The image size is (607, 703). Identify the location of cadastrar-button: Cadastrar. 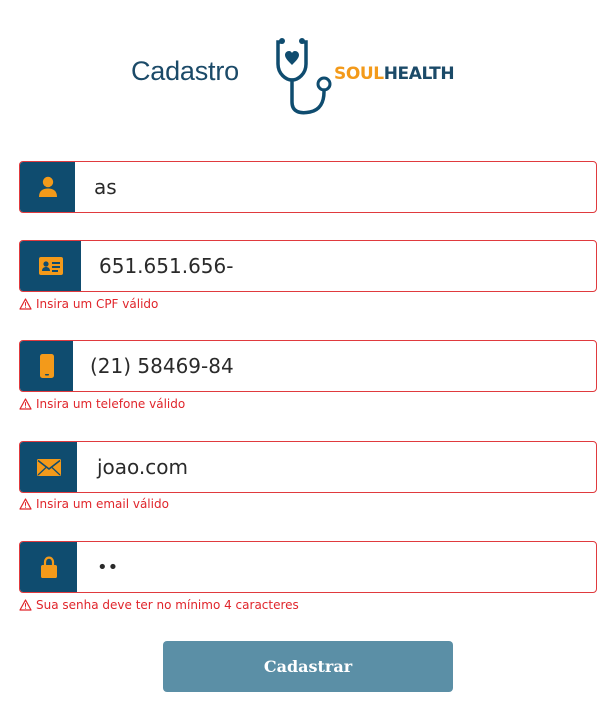
(308, 666).